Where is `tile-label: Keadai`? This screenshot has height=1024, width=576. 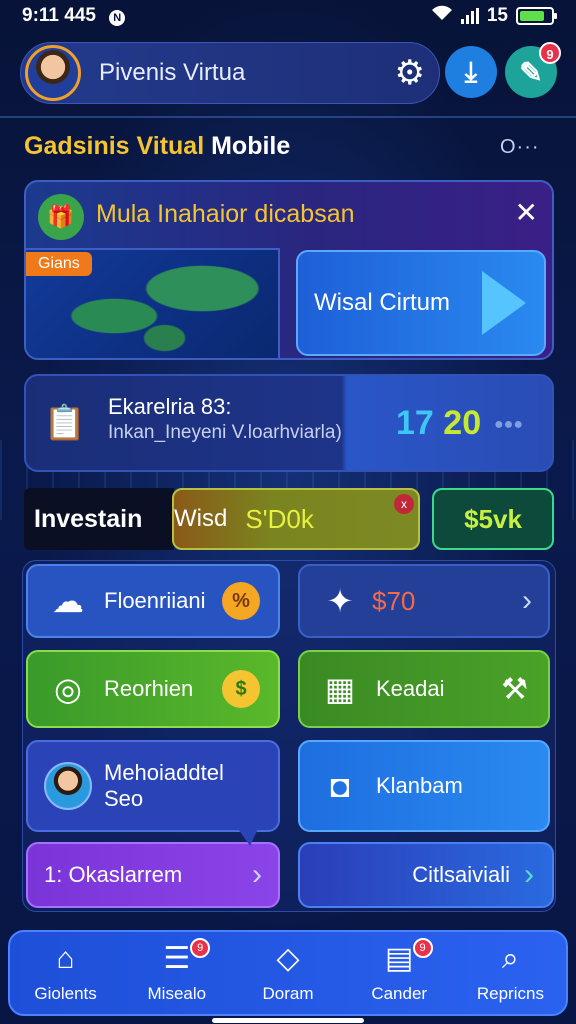 tile-label: Keadai is located at coordinates (410, 688).